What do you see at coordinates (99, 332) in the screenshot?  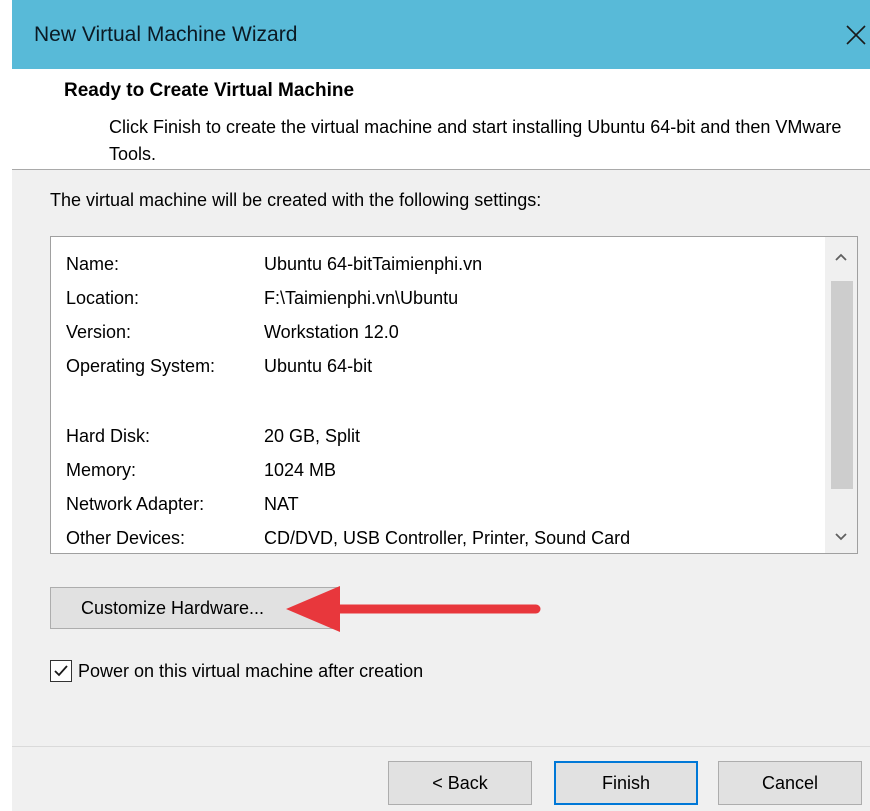 I see `setting-label: Version:` at bounding box center [99, 332].